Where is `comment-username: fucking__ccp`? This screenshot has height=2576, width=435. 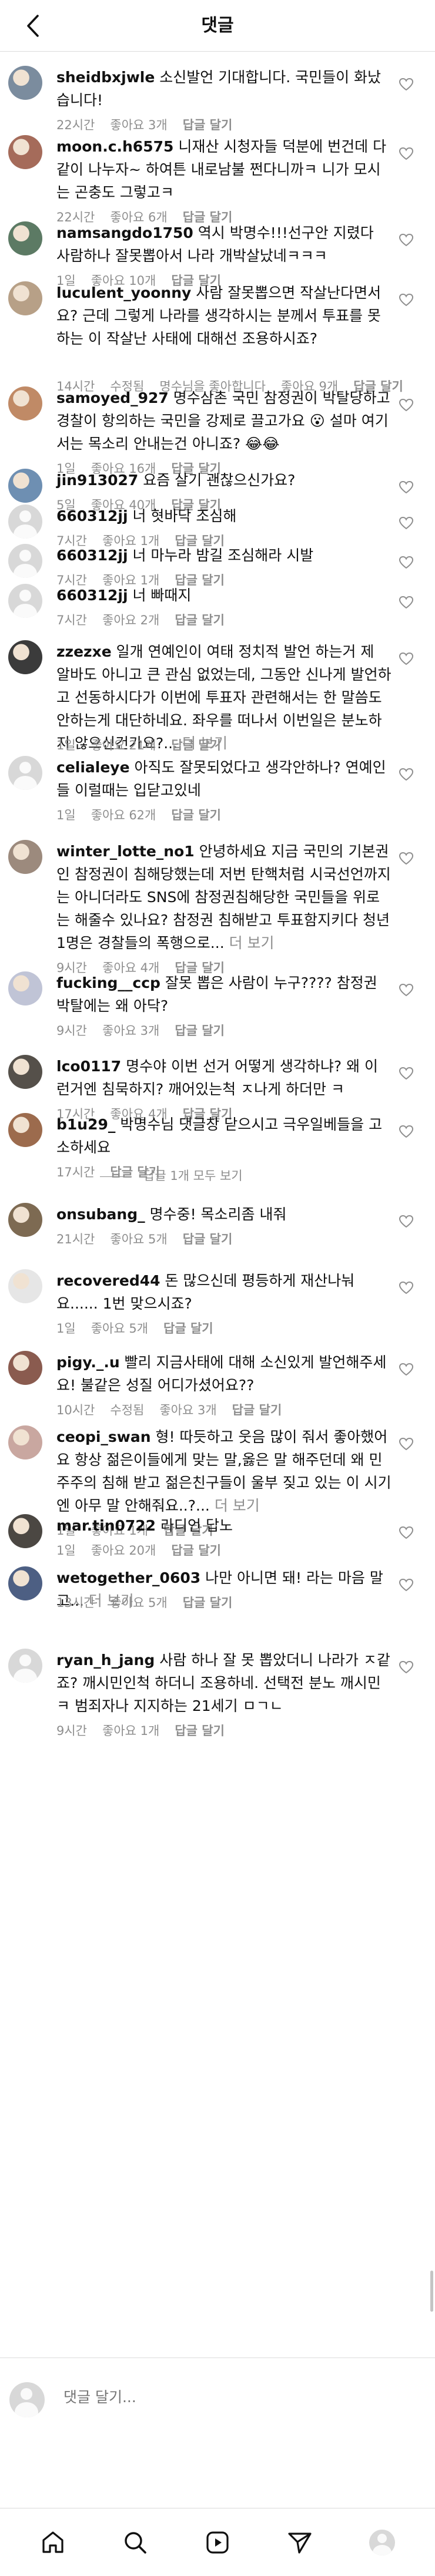 comment-username: fucking__ccp is located at coordinates (108, 982).